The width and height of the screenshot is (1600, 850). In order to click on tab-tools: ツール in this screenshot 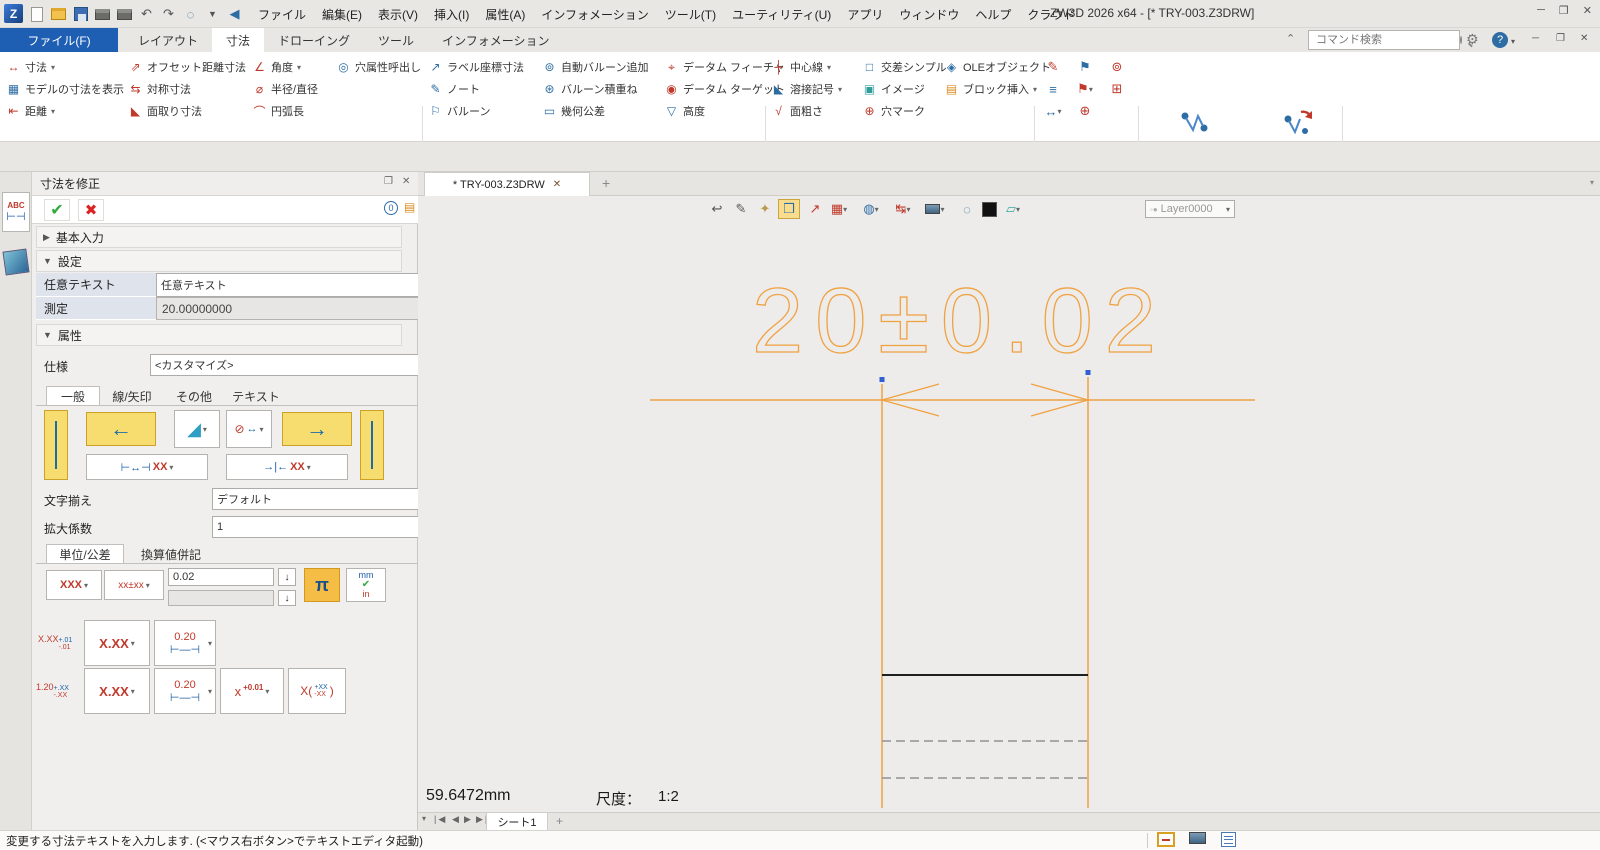, I will do `click(396, 40)`.